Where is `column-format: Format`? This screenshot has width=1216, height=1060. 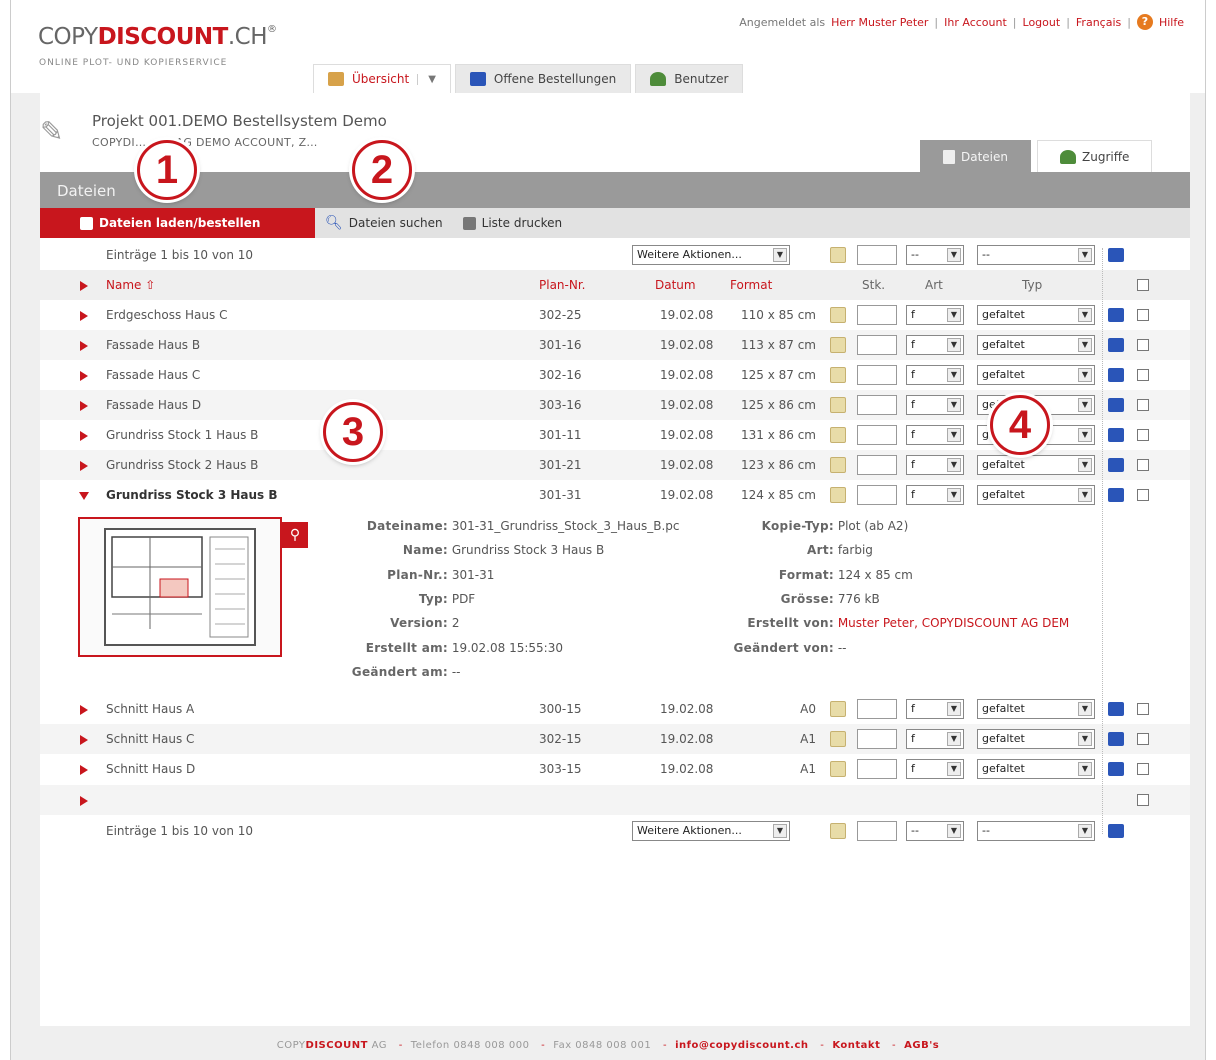 column-format: Format is located at coordinates (751, 285).